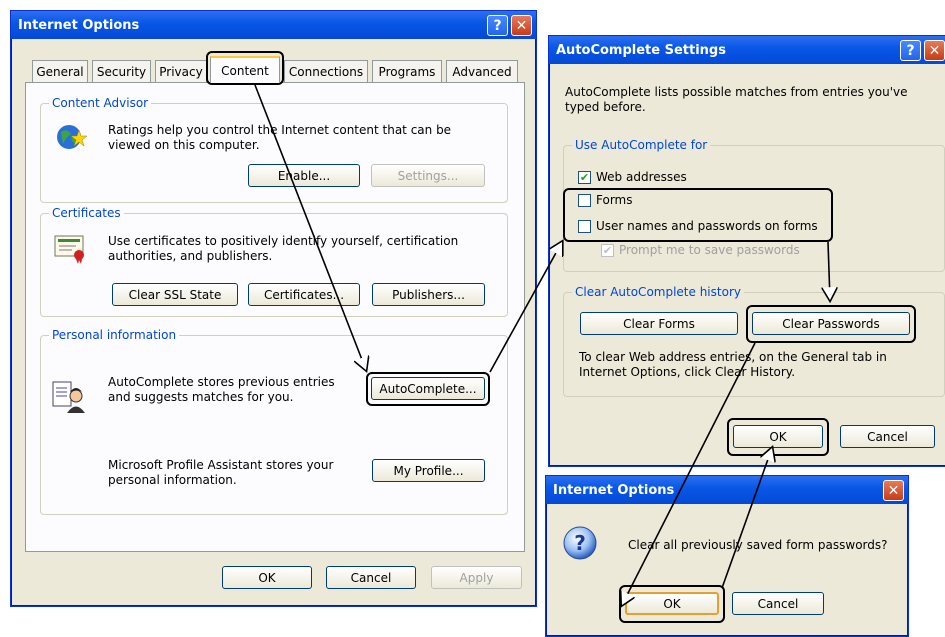 This screenshot has height=637, width=945. What do you see at coordinates (525, 307) in the screenshot?
I see `arrow-autocomplete-to-forms` at bounding box center [525, 307].